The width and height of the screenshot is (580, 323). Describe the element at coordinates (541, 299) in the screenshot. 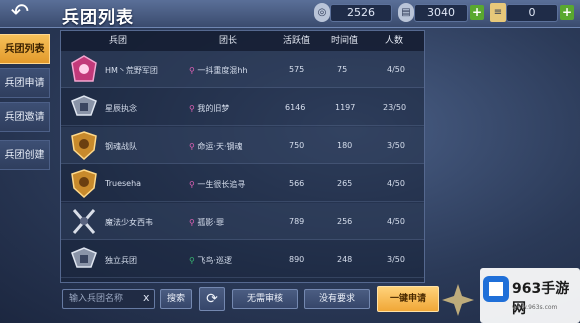

I see `site-brand: 963手游网` at that location.